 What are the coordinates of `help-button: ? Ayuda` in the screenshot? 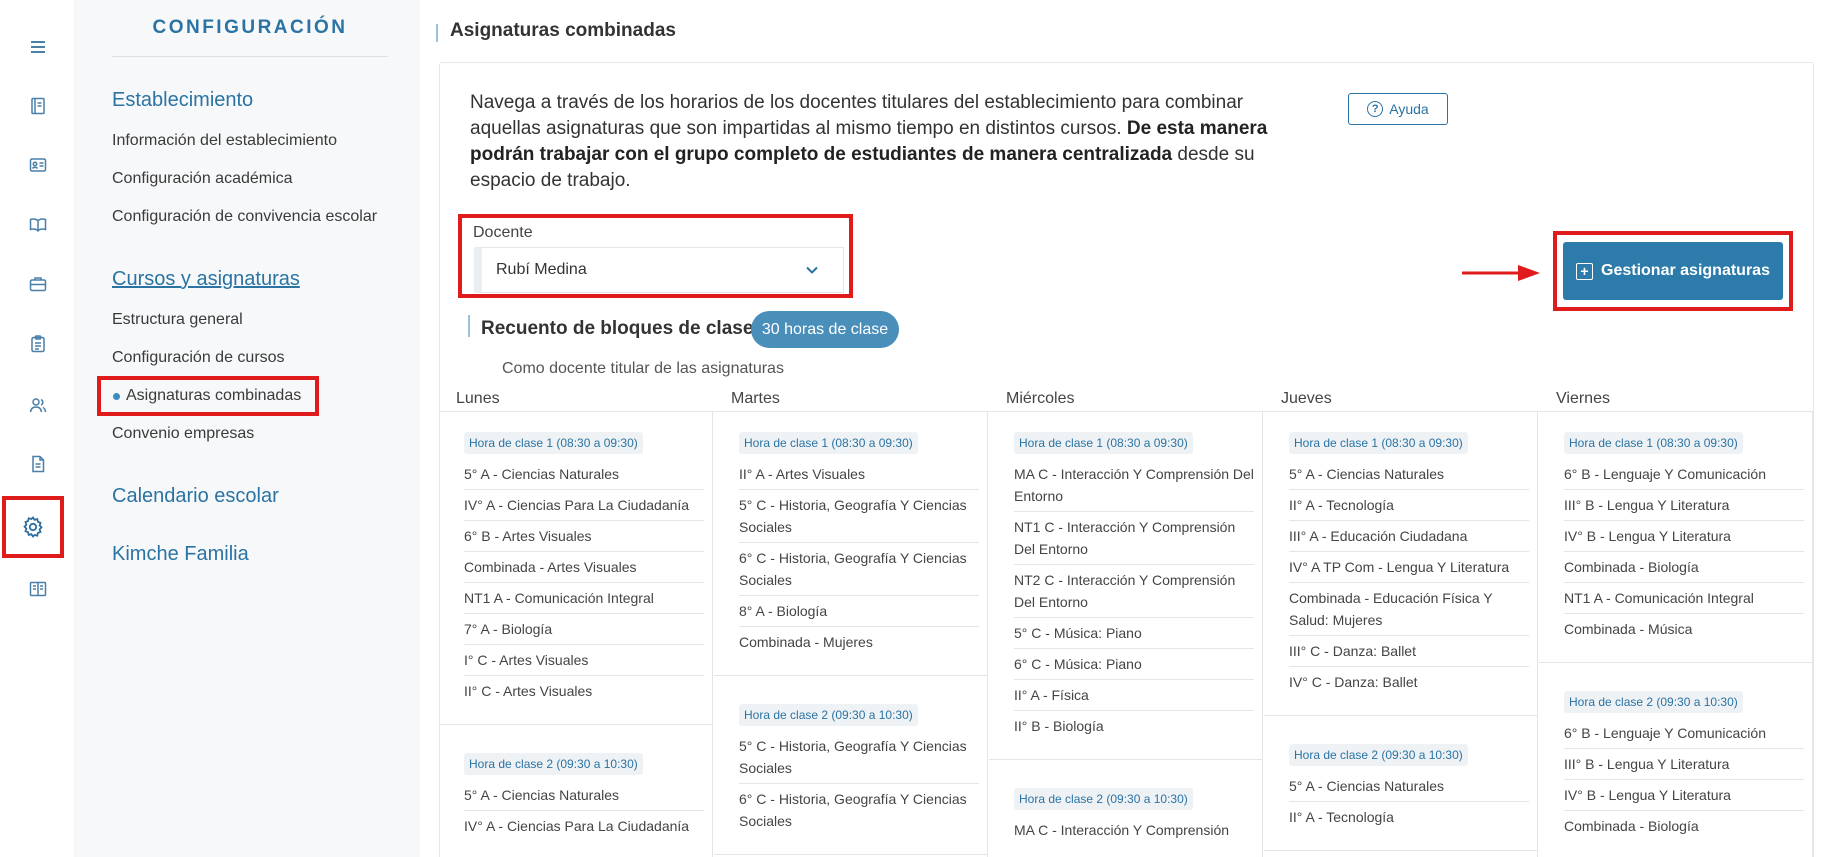 It's located at (1398, 109).